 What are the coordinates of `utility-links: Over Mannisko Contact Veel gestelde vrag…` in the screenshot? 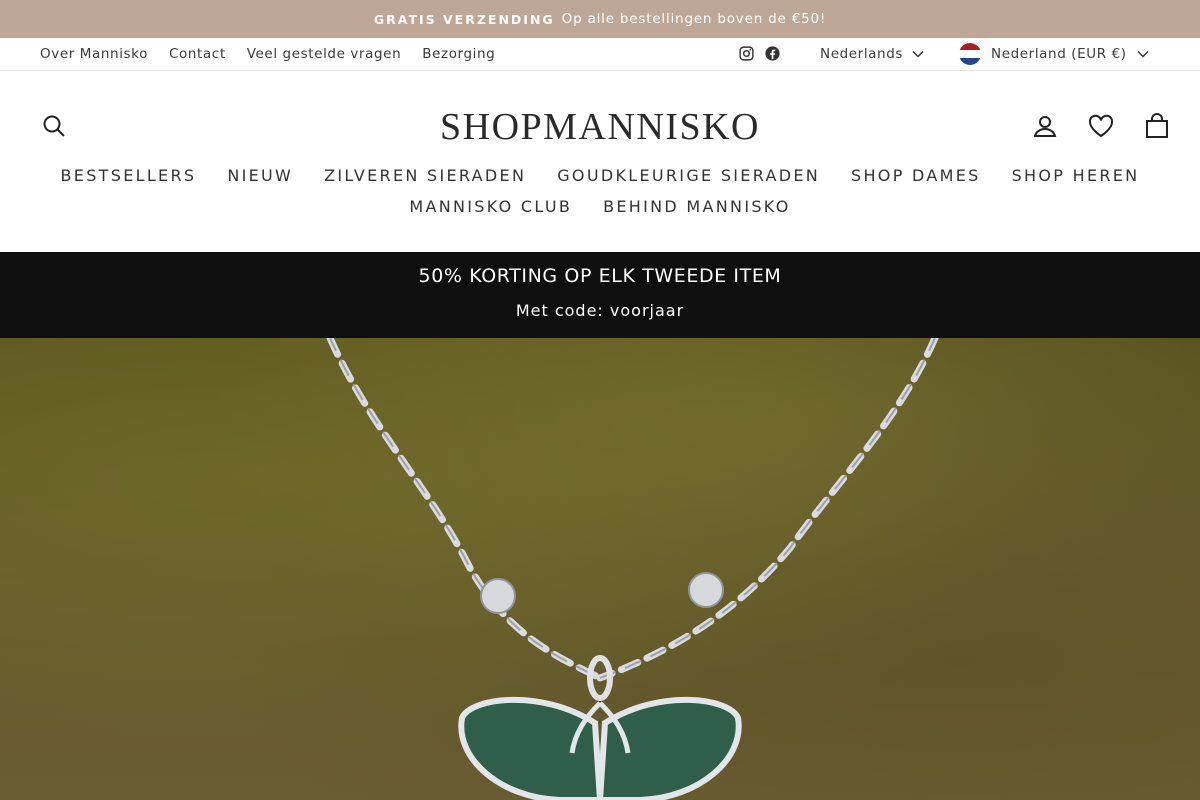 It's located at (267, 54).